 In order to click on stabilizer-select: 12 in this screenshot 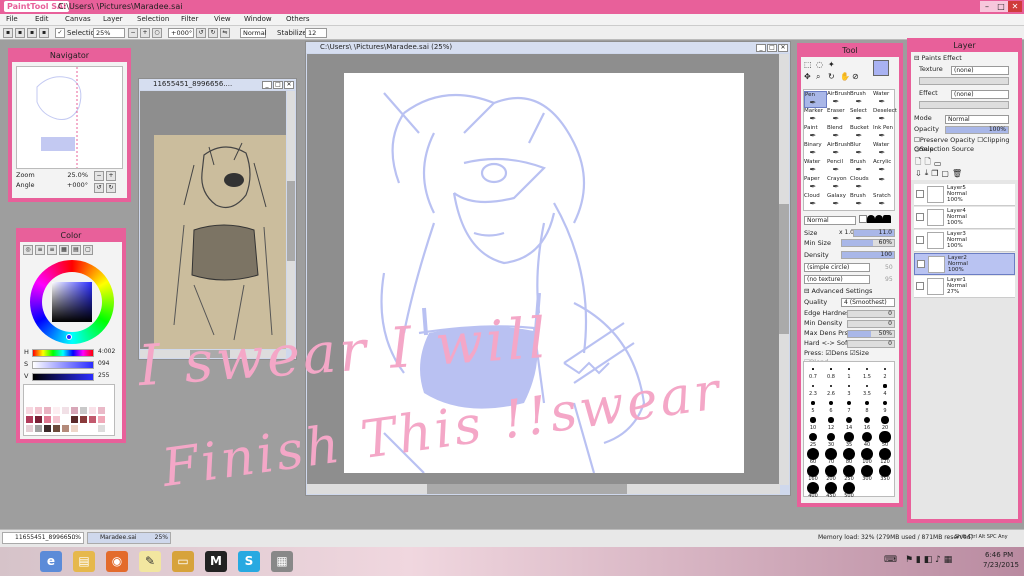, I will do `click(316, 33)`.